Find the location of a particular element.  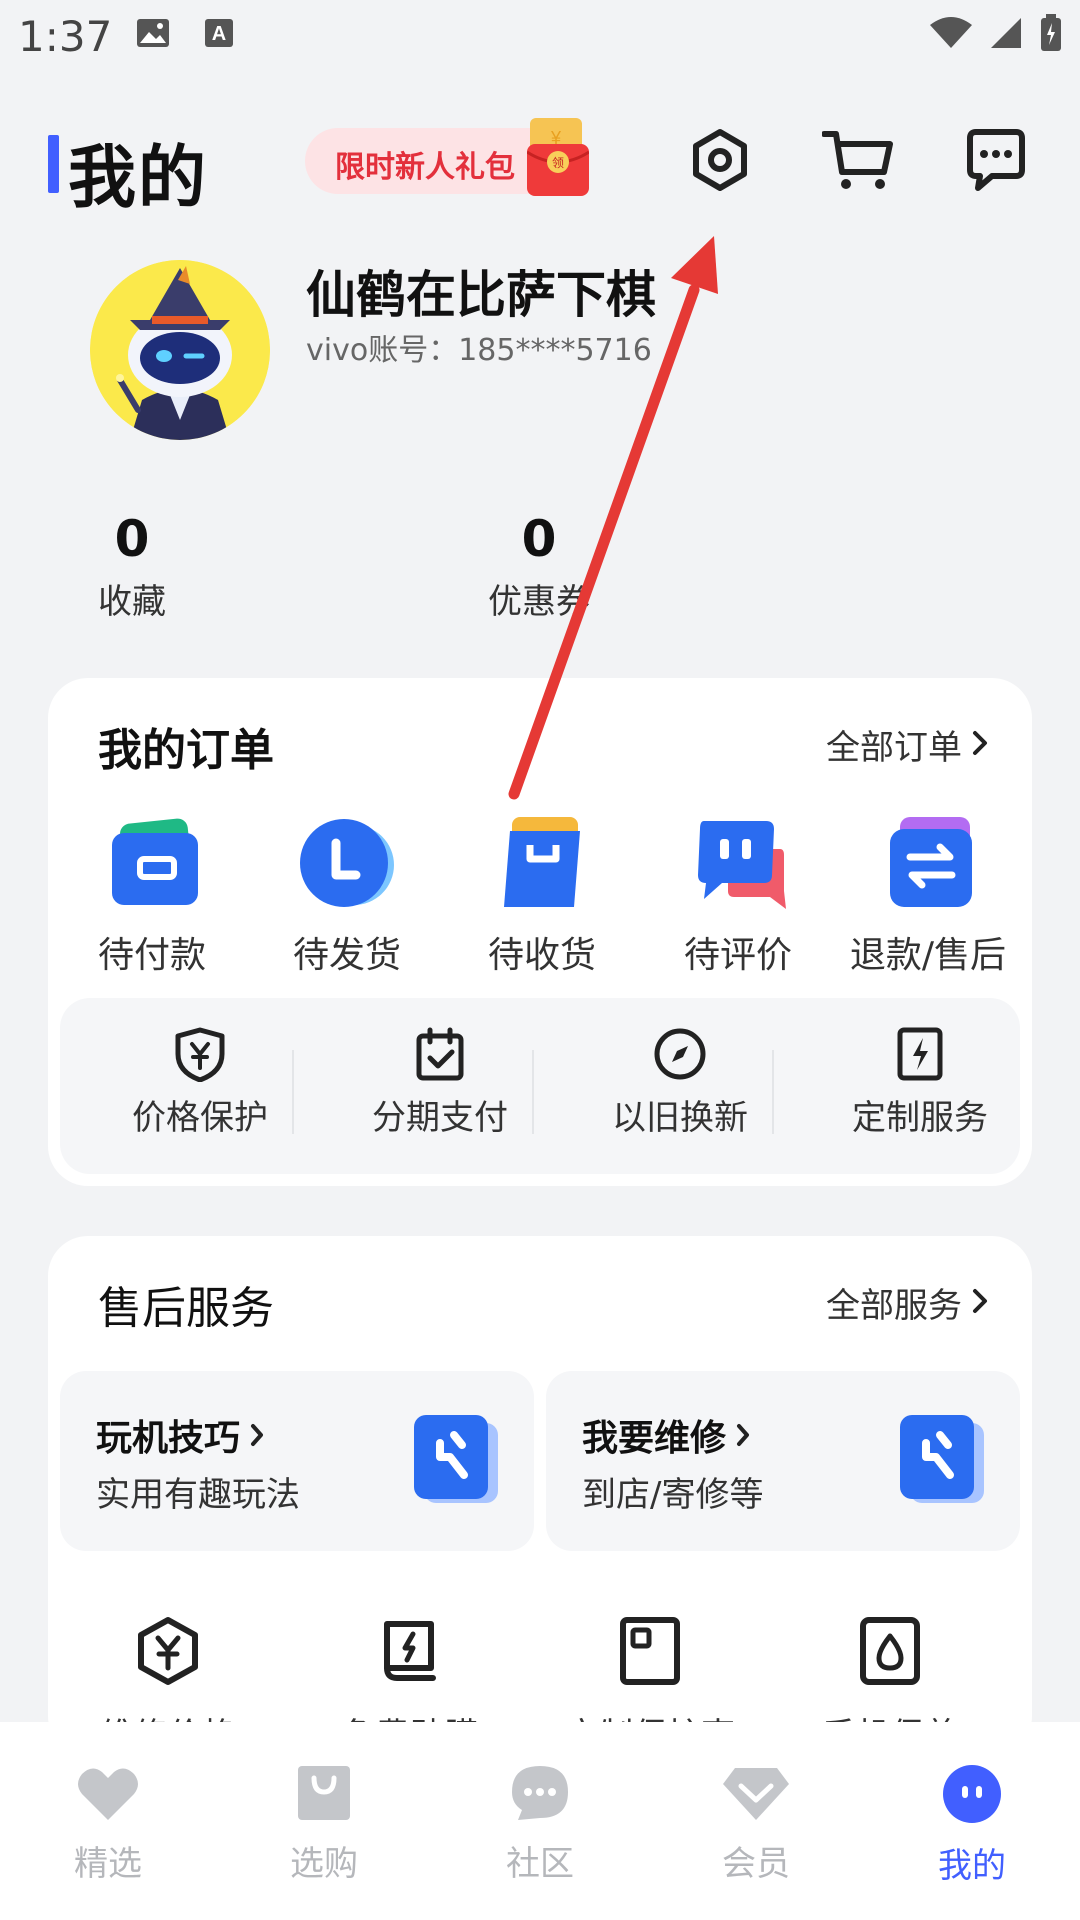

compass-icon is located at coordinates (680, 1056).